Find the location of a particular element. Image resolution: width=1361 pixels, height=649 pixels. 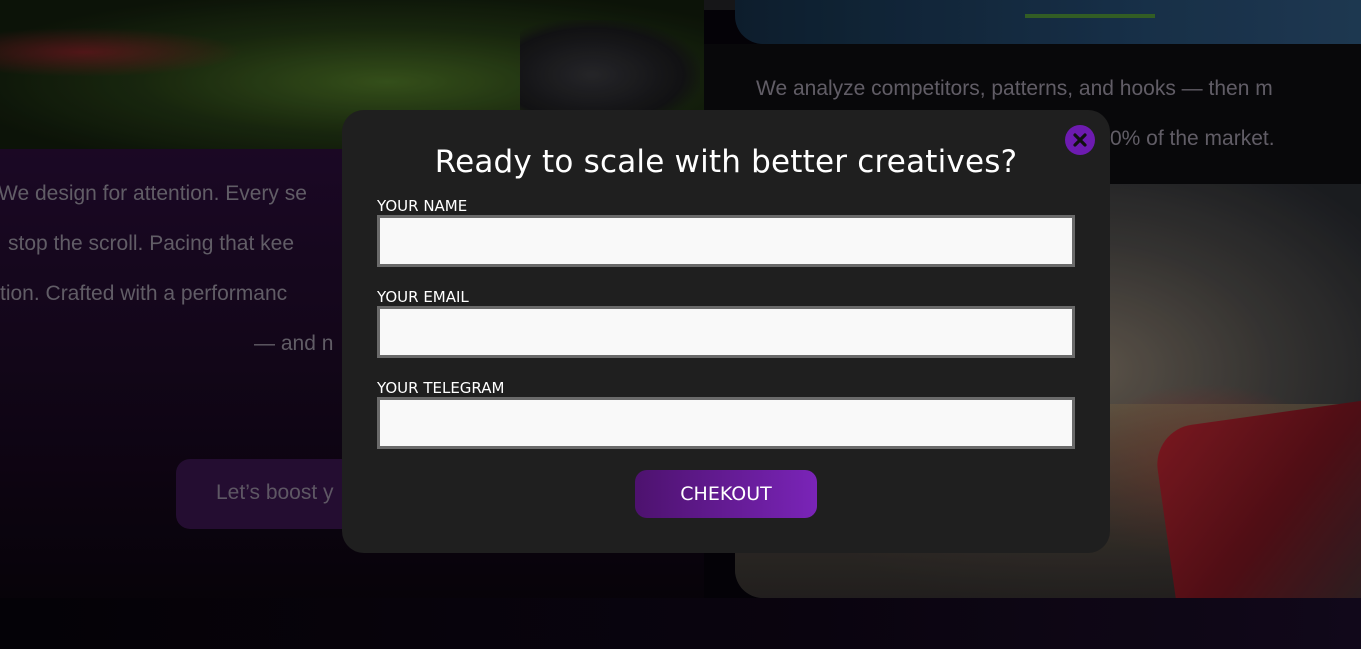

modal-title: Ready to scale with better creatives? is located at coordinates (726, 162).